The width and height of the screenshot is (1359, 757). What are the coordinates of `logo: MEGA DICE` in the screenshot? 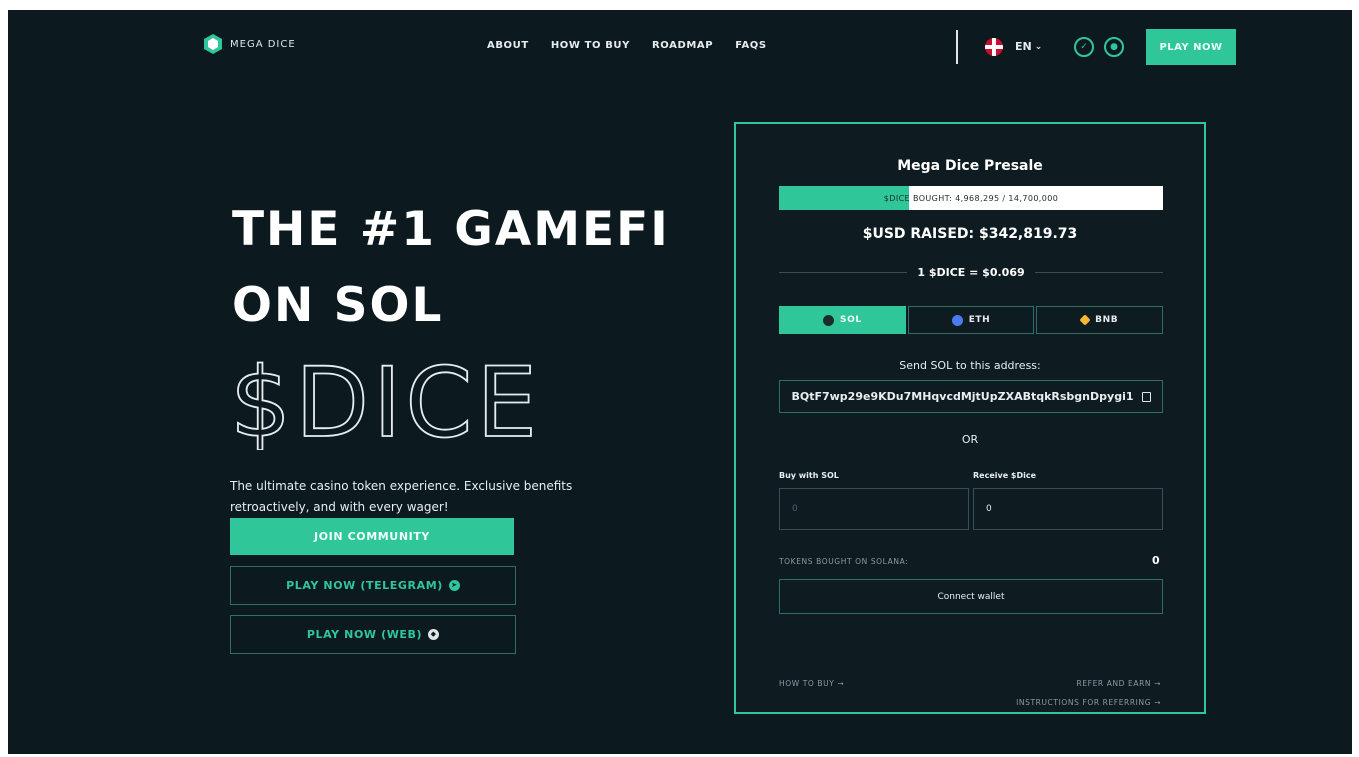 It's located at (249, 44).